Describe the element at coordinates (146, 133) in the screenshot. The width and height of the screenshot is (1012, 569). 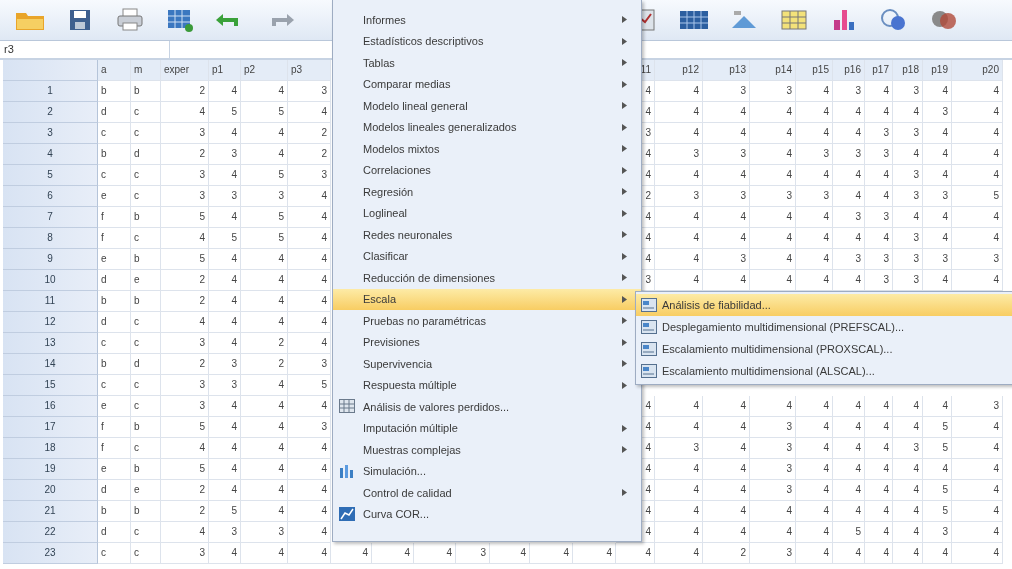
I see `table-cell: c` at that location.